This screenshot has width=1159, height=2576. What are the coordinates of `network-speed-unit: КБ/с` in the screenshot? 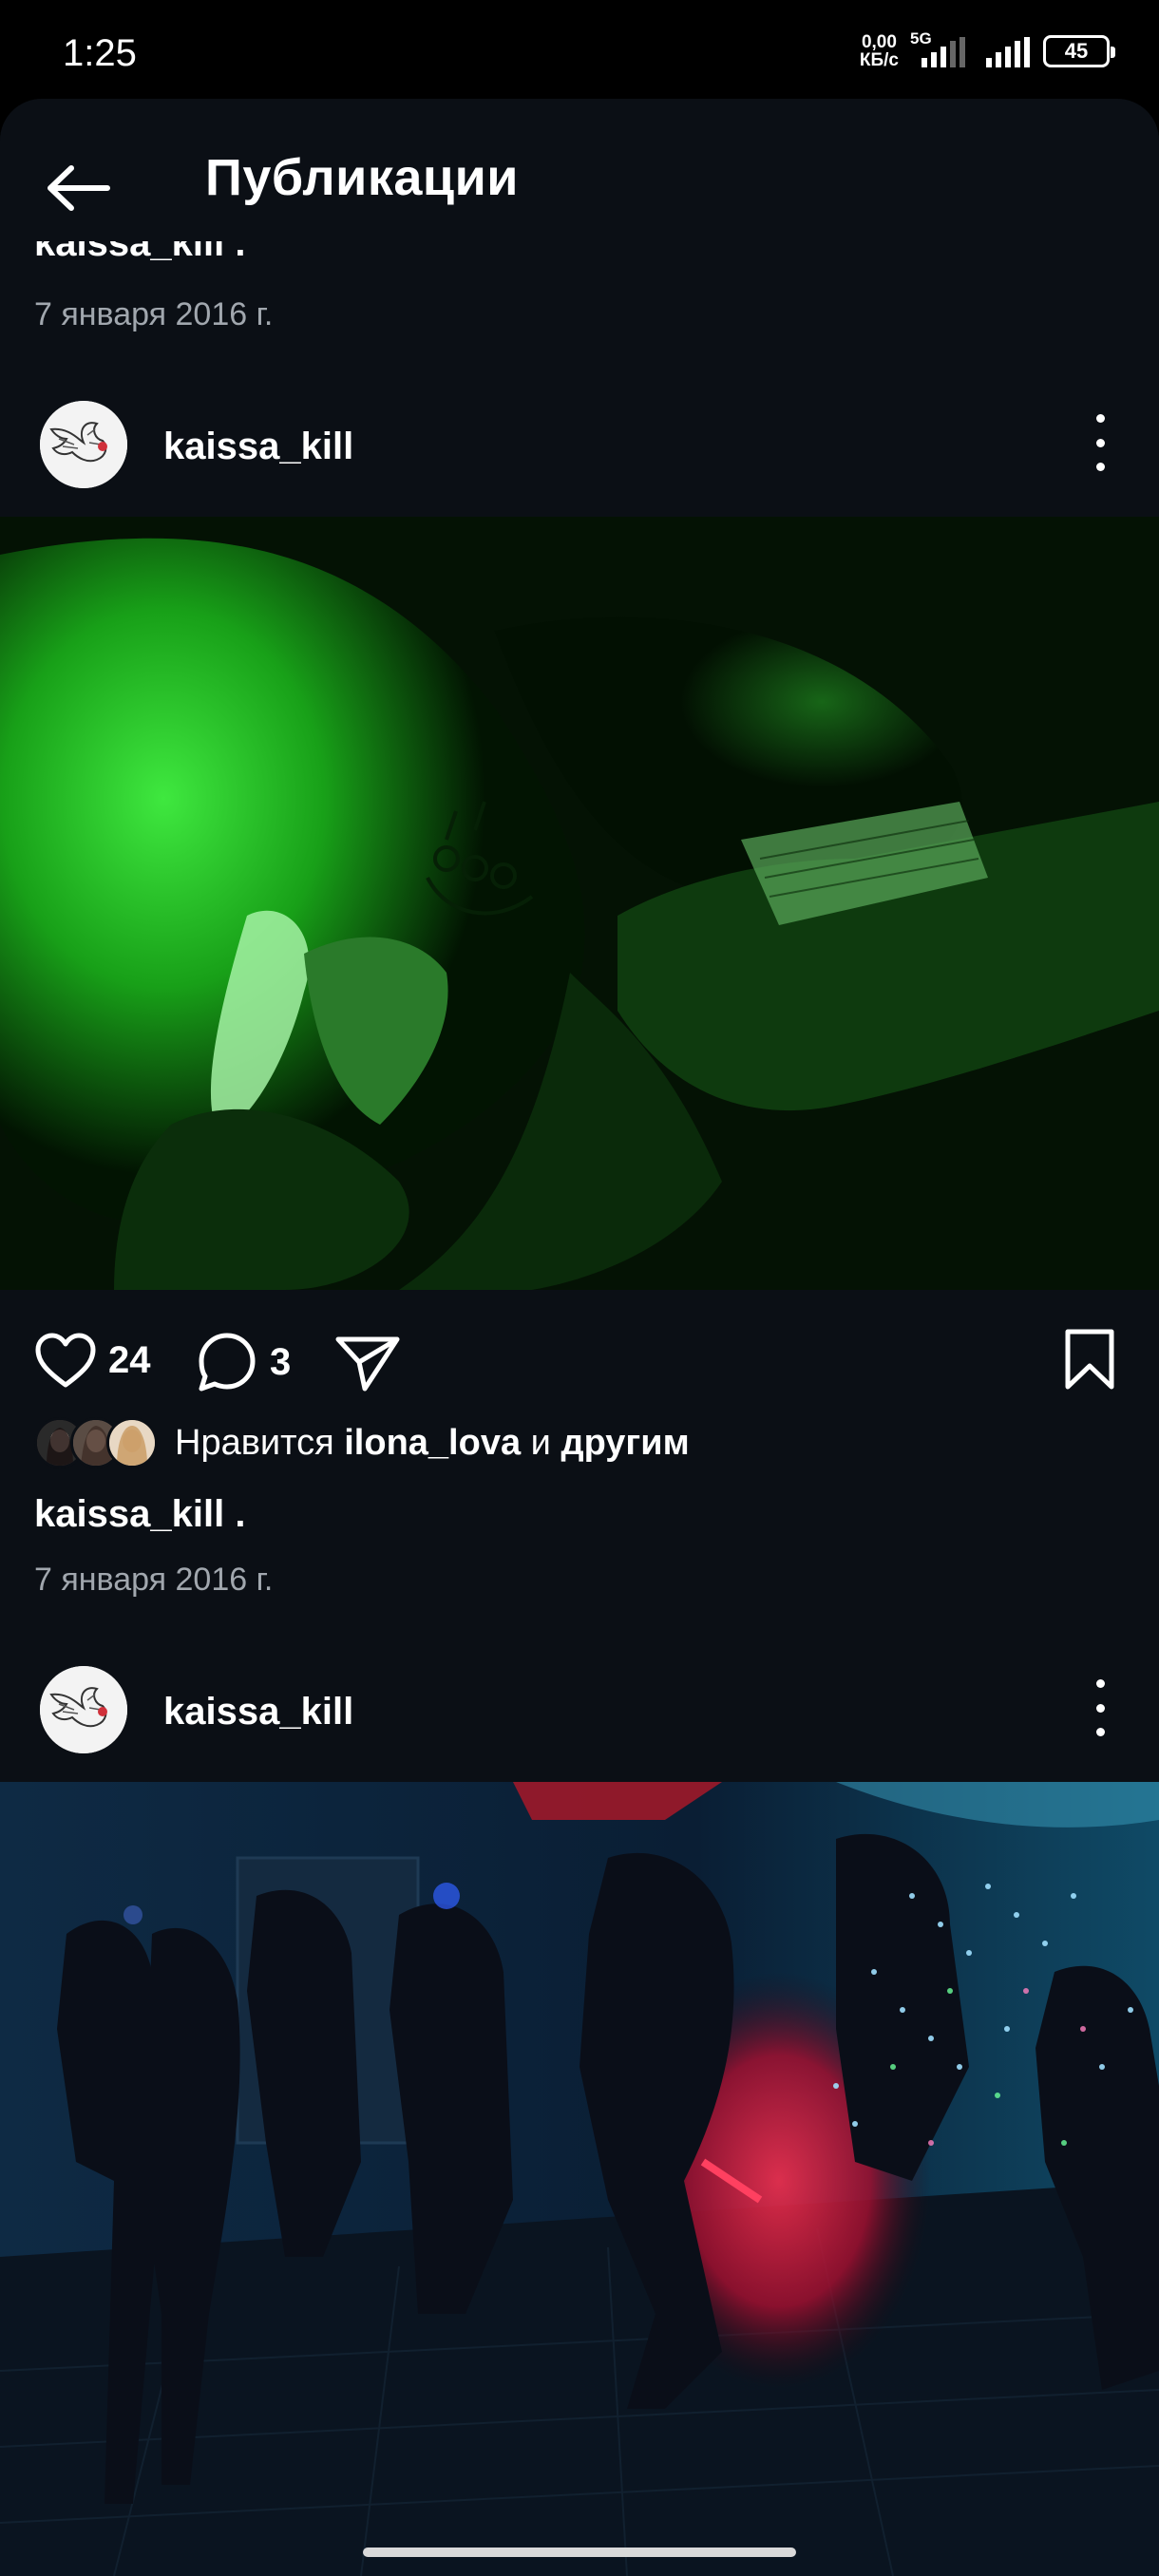 It's located at (879, 60).